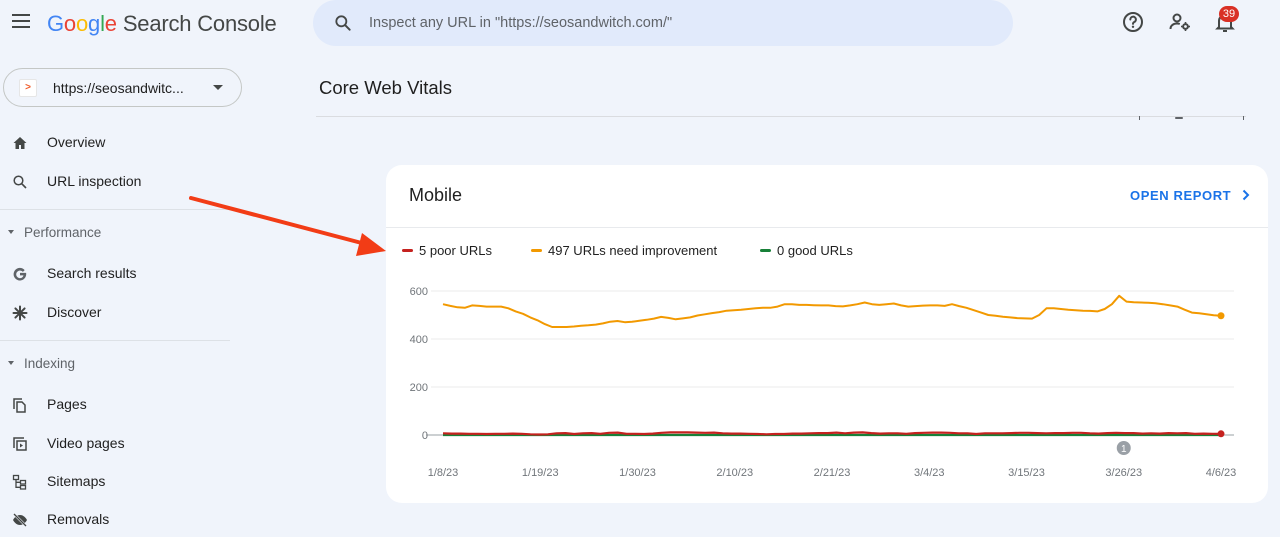  I want to click on google-g-icon, so click(20, 274).